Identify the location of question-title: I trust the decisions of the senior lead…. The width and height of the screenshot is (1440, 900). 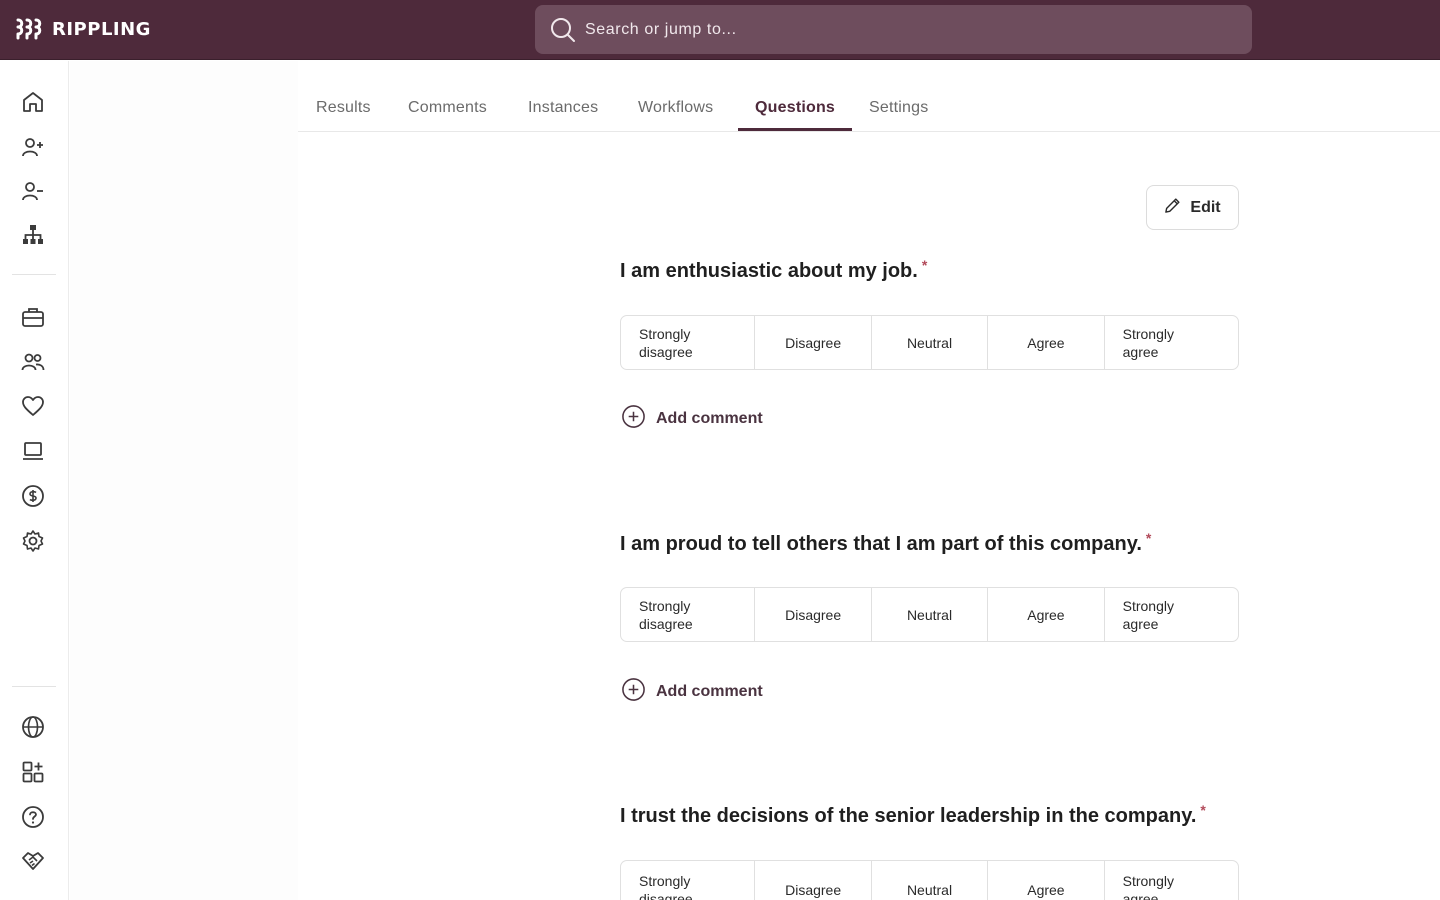
(913, 815).